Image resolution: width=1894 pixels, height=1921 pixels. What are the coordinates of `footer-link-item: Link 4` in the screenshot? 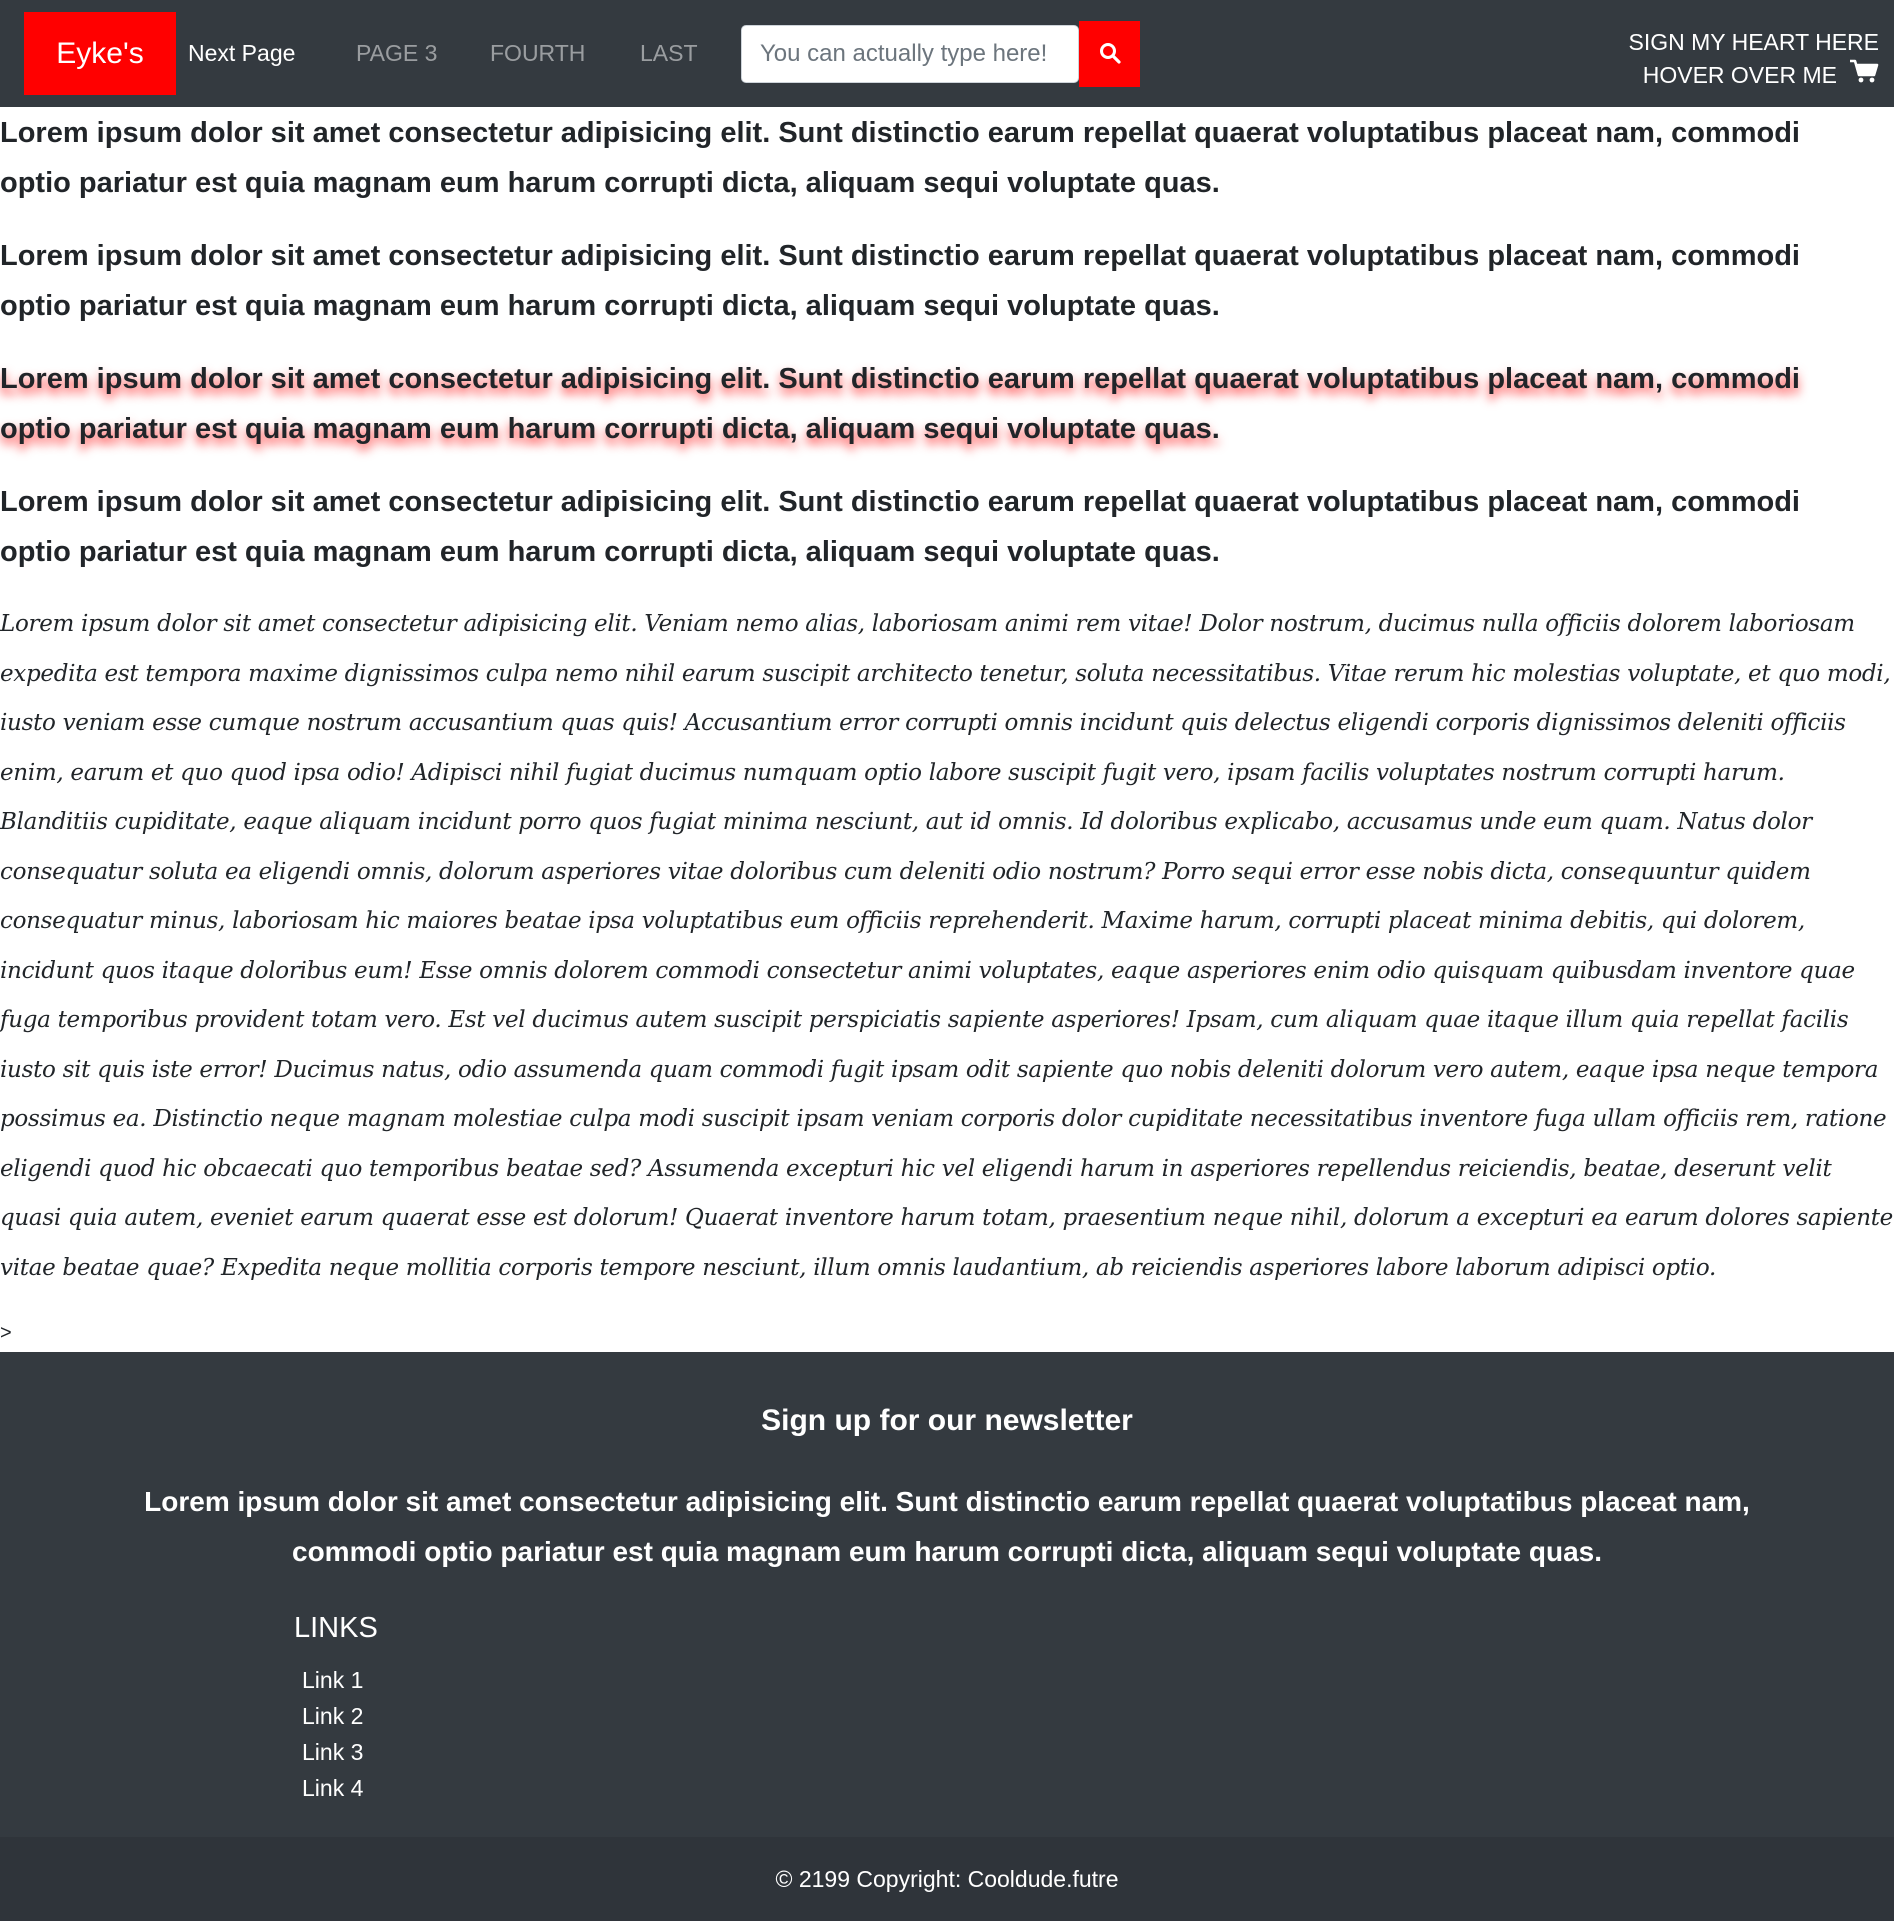 It's located at (332, 1788).